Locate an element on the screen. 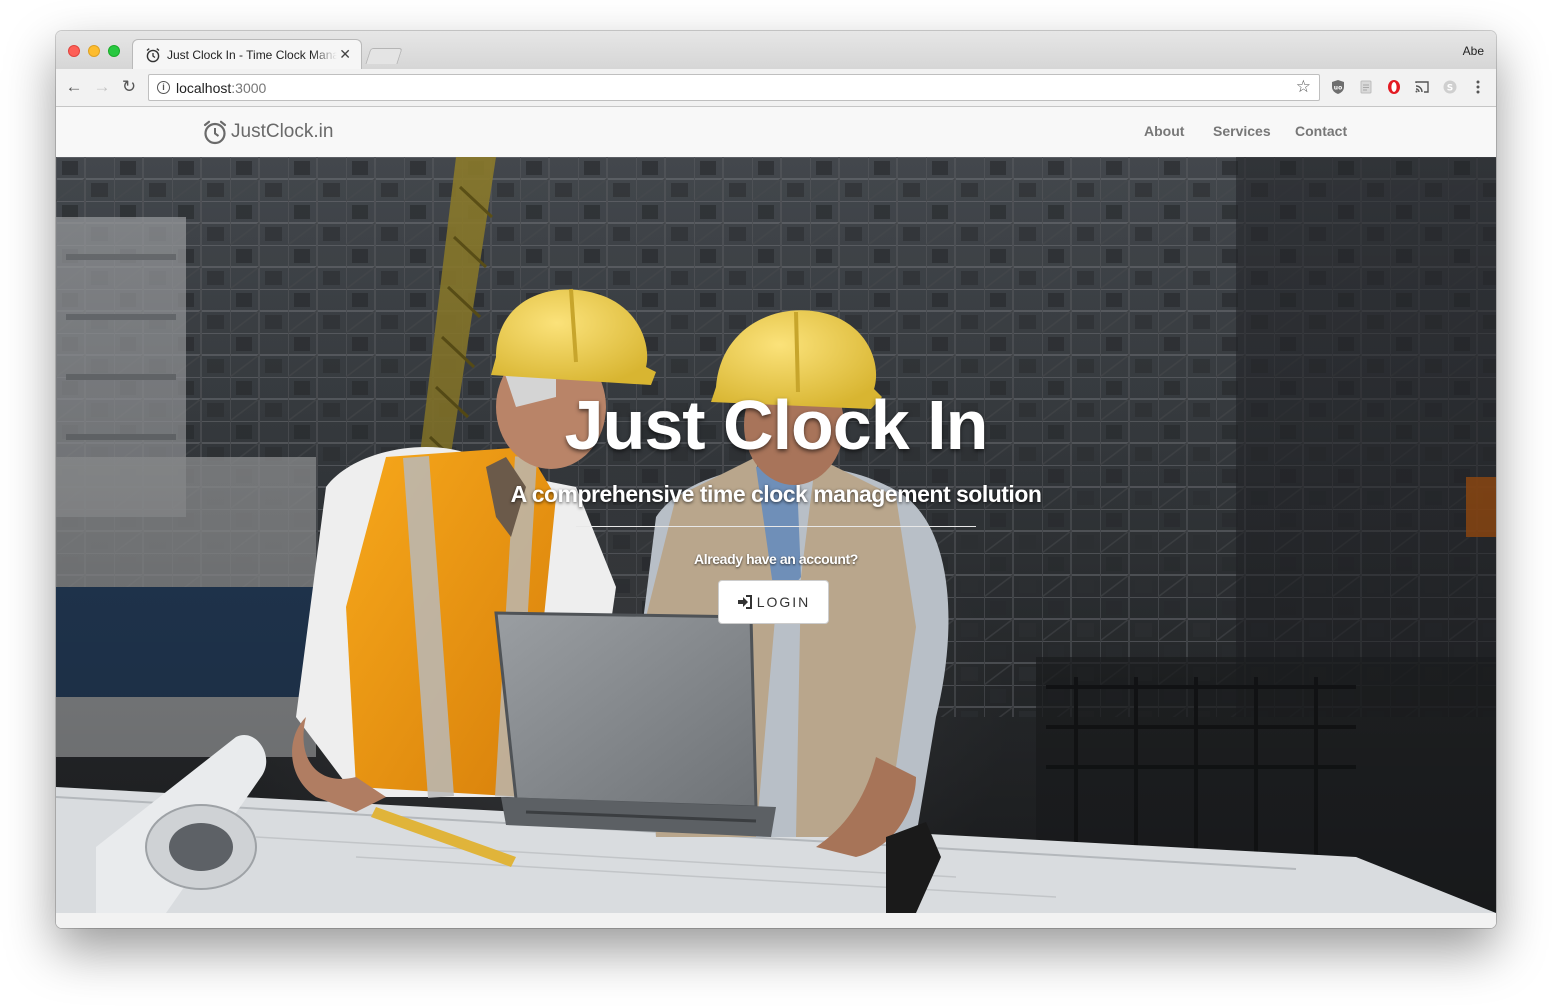 The width and height of the screenshot is (1552, 1008). tab-title: Just Clock In - Time Clock Management is located at coordinates (252, 55).